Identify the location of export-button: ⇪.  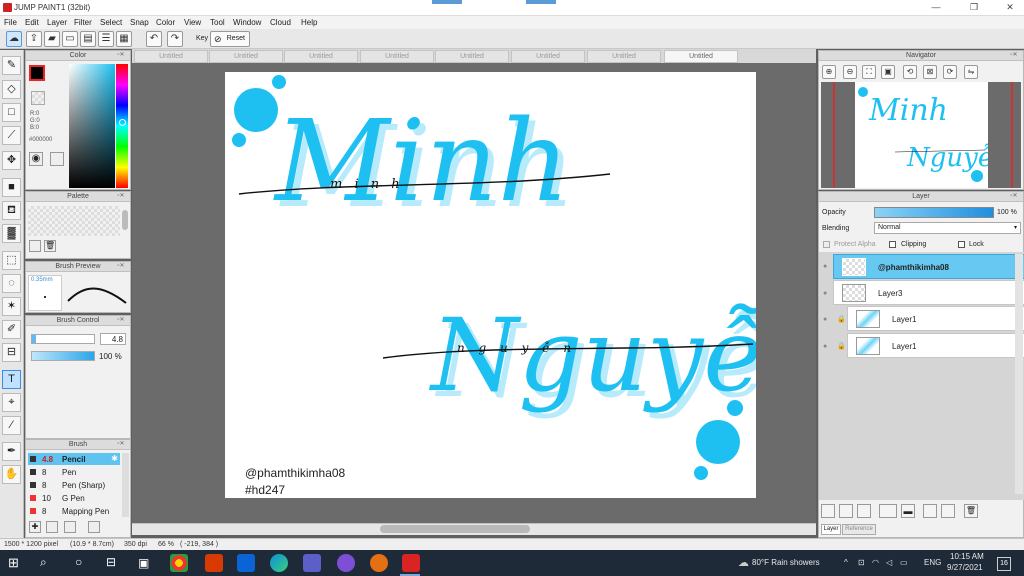
(34, 39).